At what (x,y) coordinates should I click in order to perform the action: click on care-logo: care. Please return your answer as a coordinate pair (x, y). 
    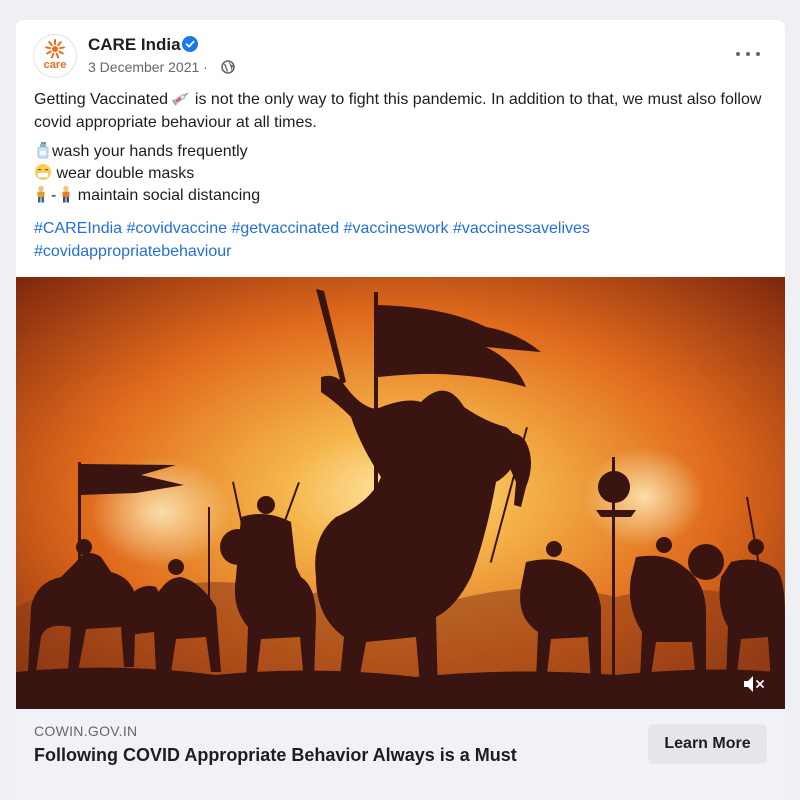
    Looking at the image, I should click on (55, 55).